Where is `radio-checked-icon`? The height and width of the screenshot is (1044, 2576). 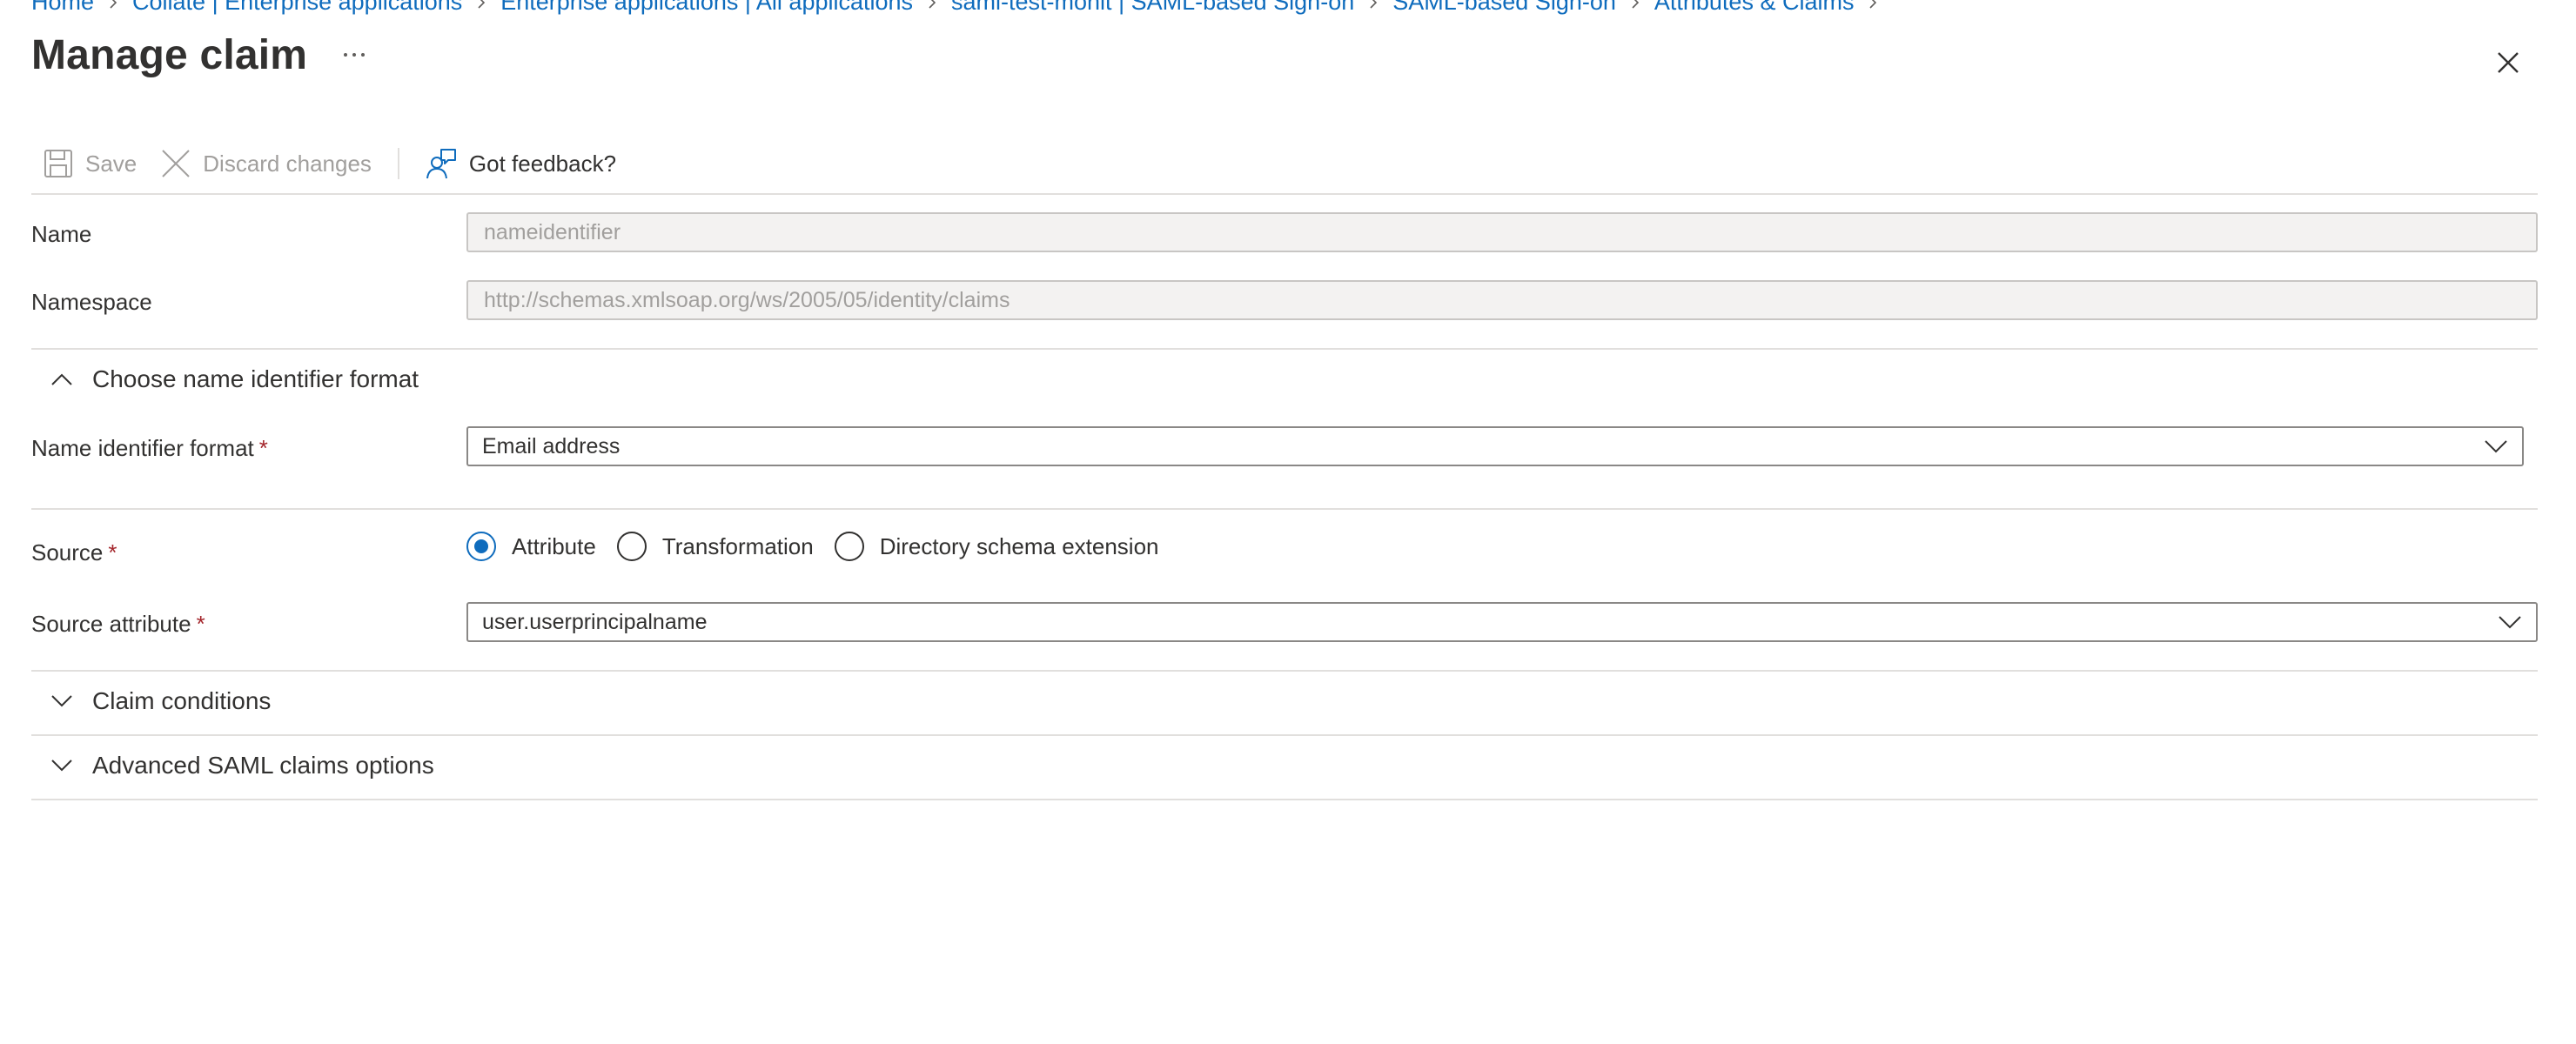
radio-checked-icon is located at coordinates (481, 546).